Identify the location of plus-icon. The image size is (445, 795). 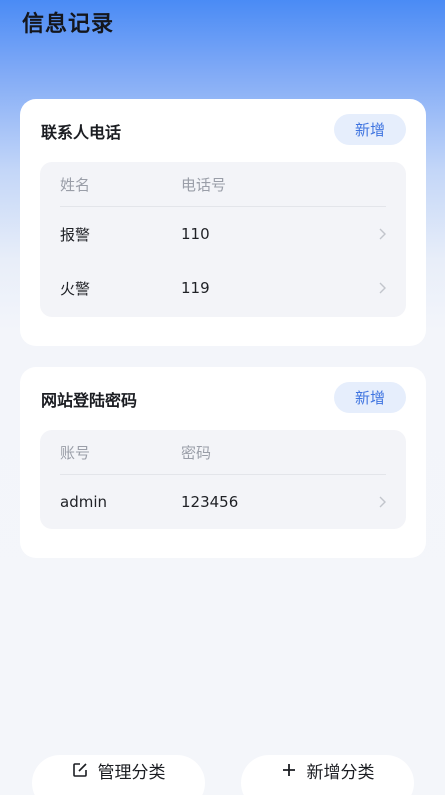
(288, 770).